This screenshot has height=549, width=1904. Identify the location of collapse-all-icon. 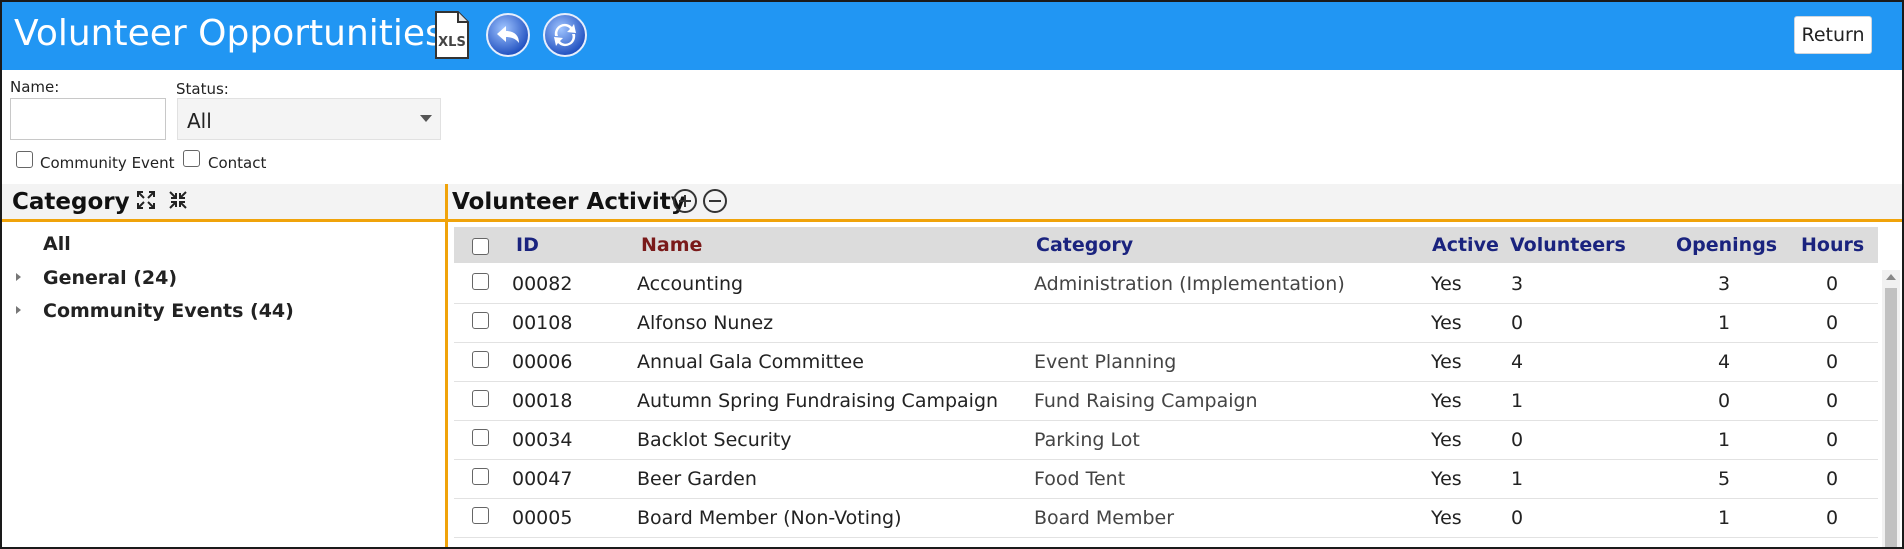
(178, 202).